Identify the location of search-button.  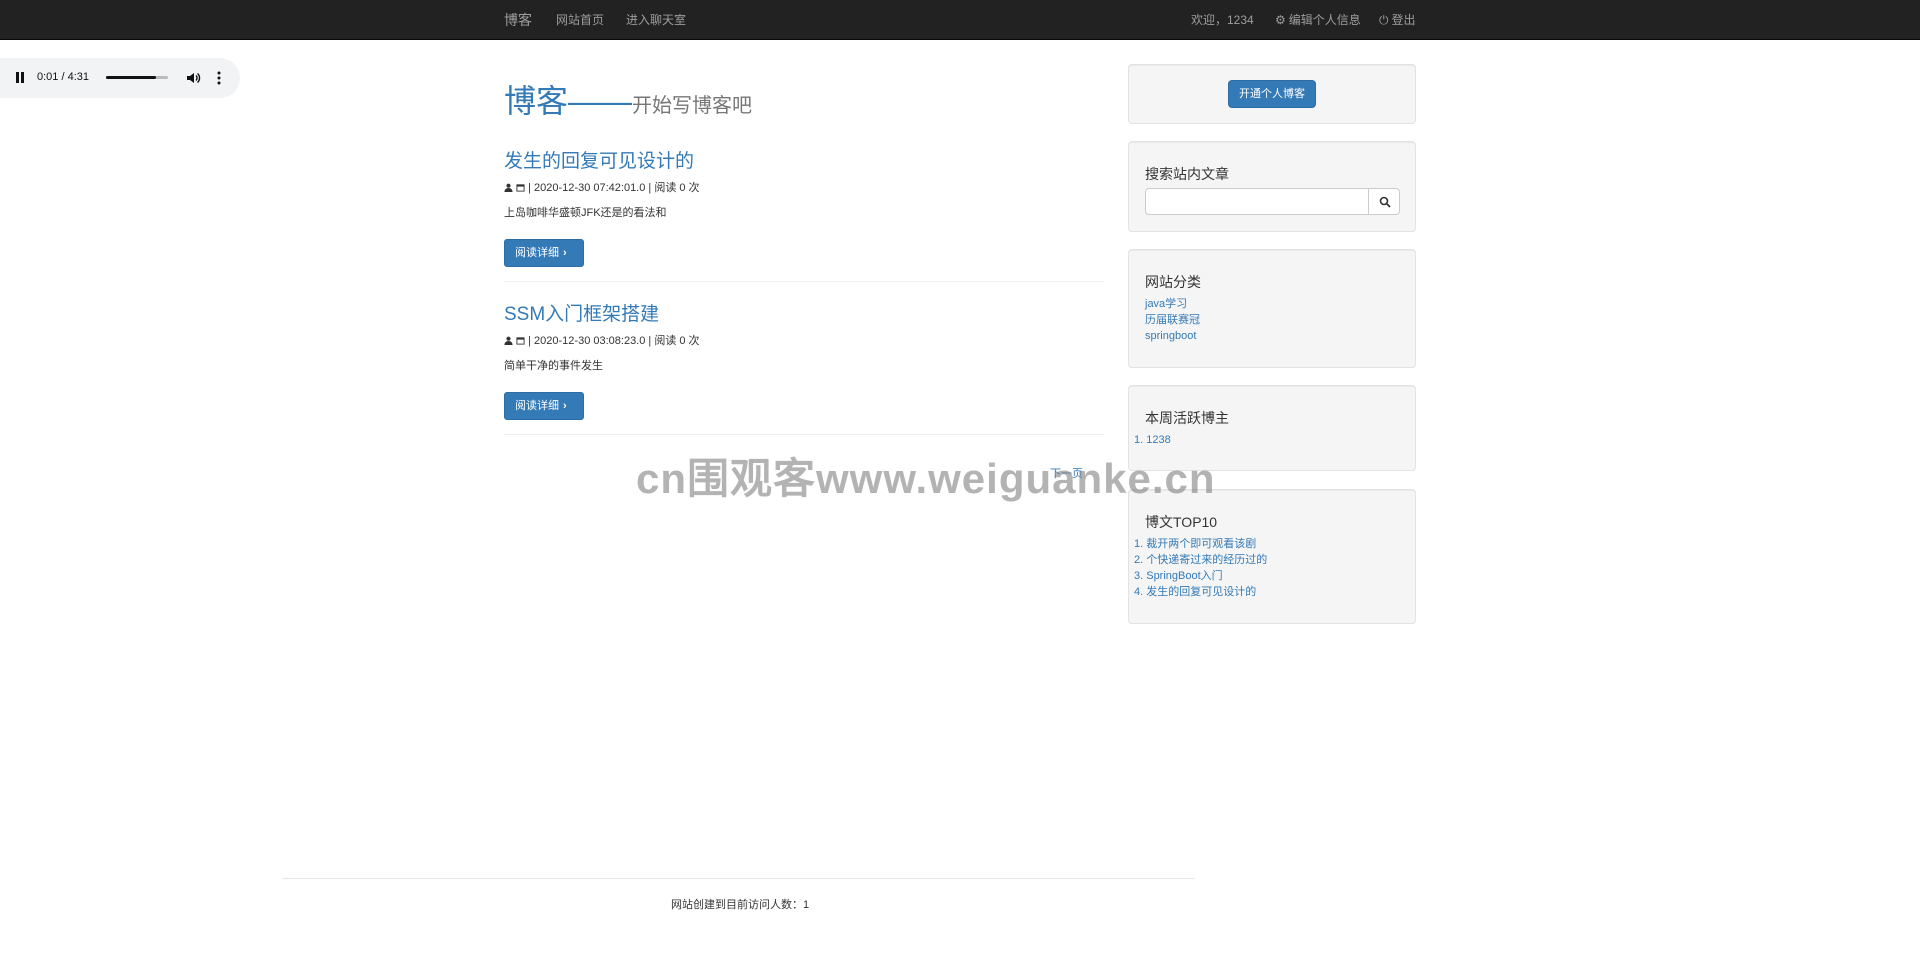
(1384, 201).